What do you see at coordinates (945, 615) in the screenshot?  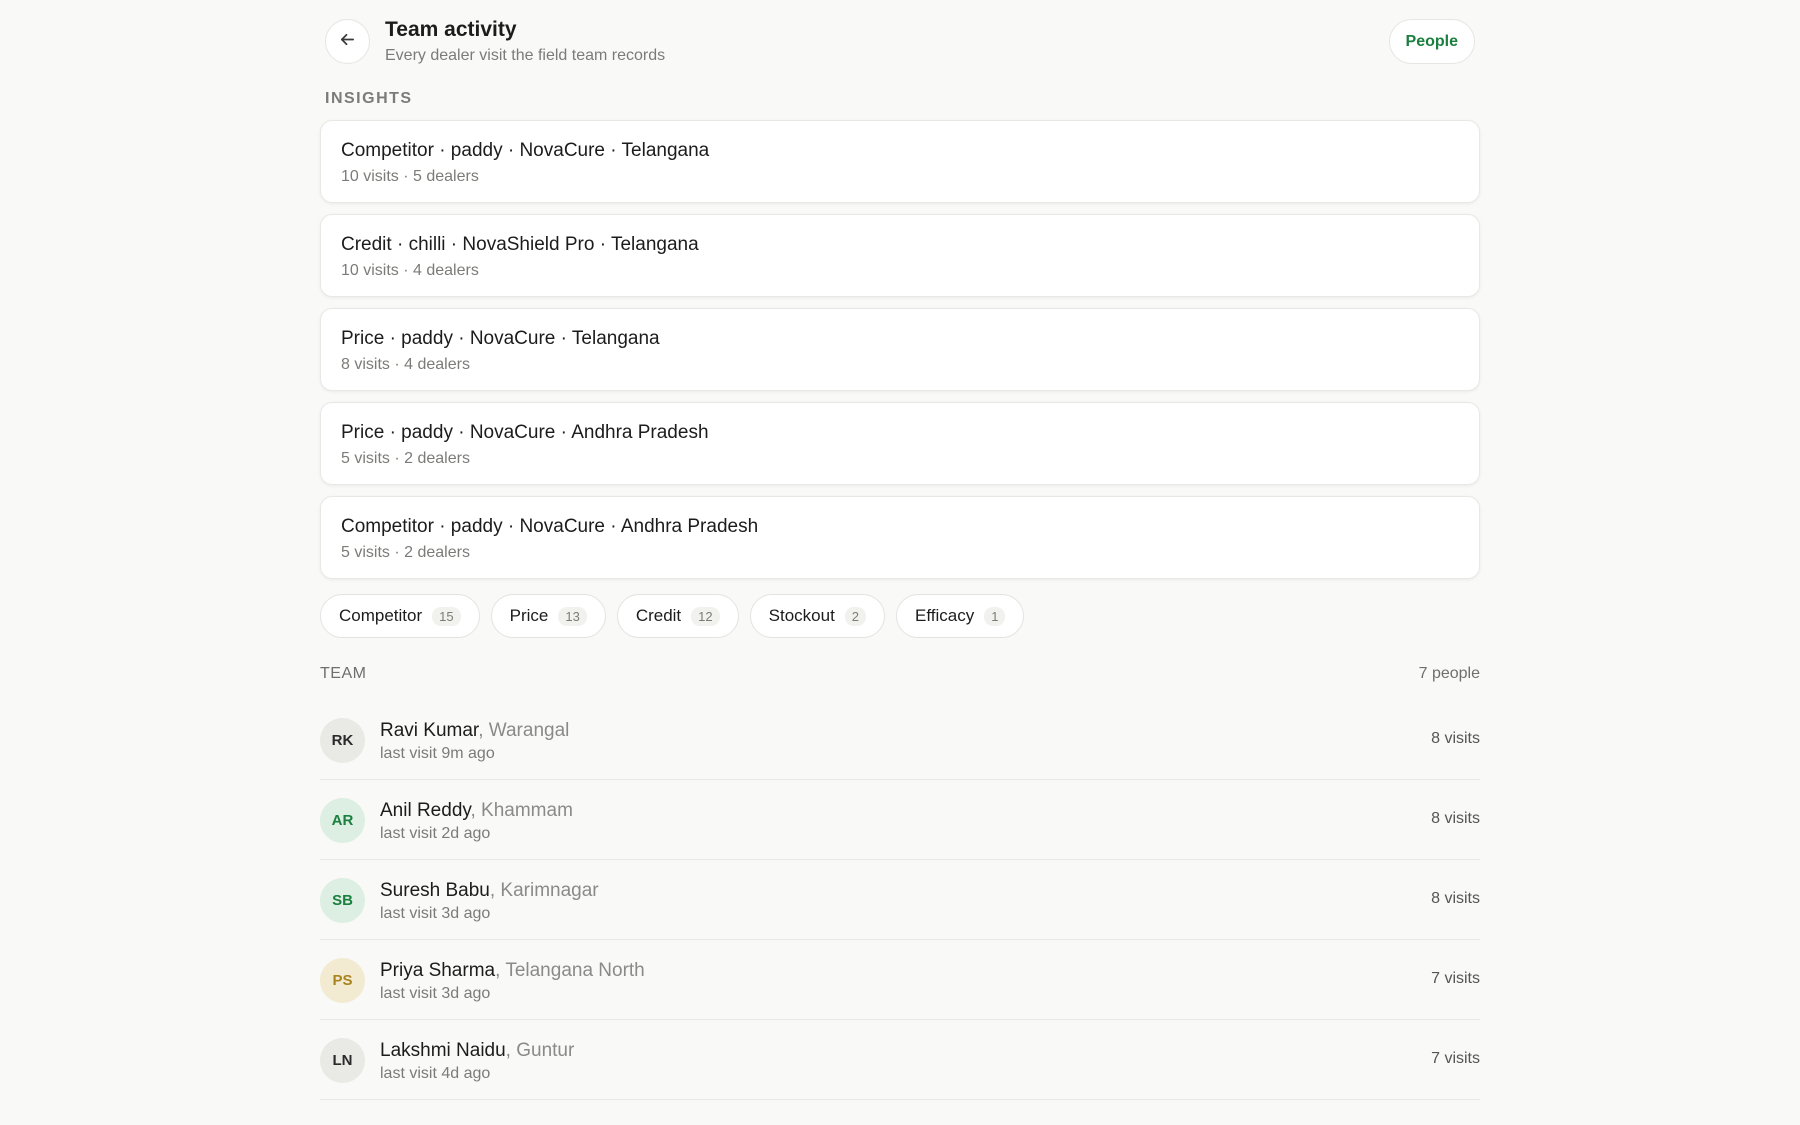 I see `chip-label: Efficacy` at bounding box center [945, 615].